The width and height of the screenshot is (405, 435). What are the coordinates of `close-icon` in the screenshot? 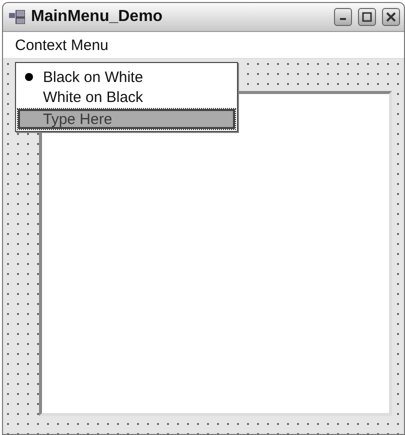 It's located at (391, 17).